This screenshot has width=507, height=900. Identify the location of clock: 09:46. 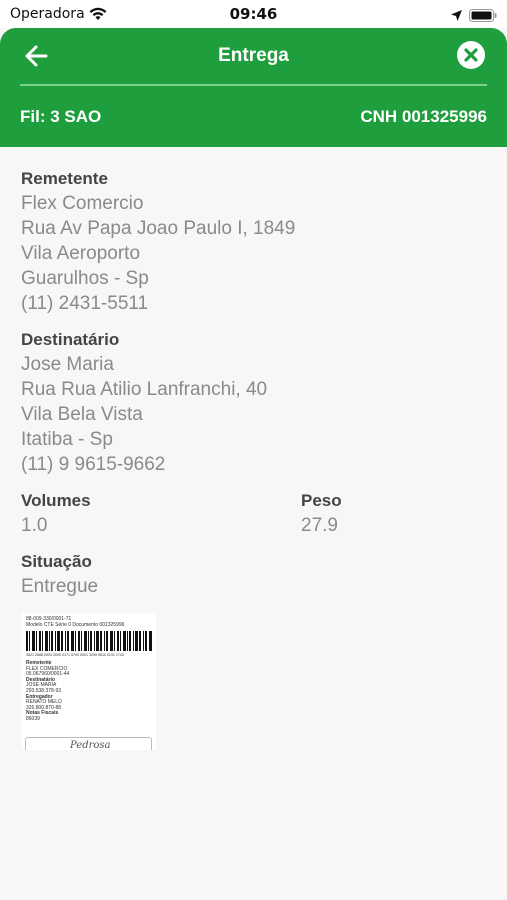
(253, 14).